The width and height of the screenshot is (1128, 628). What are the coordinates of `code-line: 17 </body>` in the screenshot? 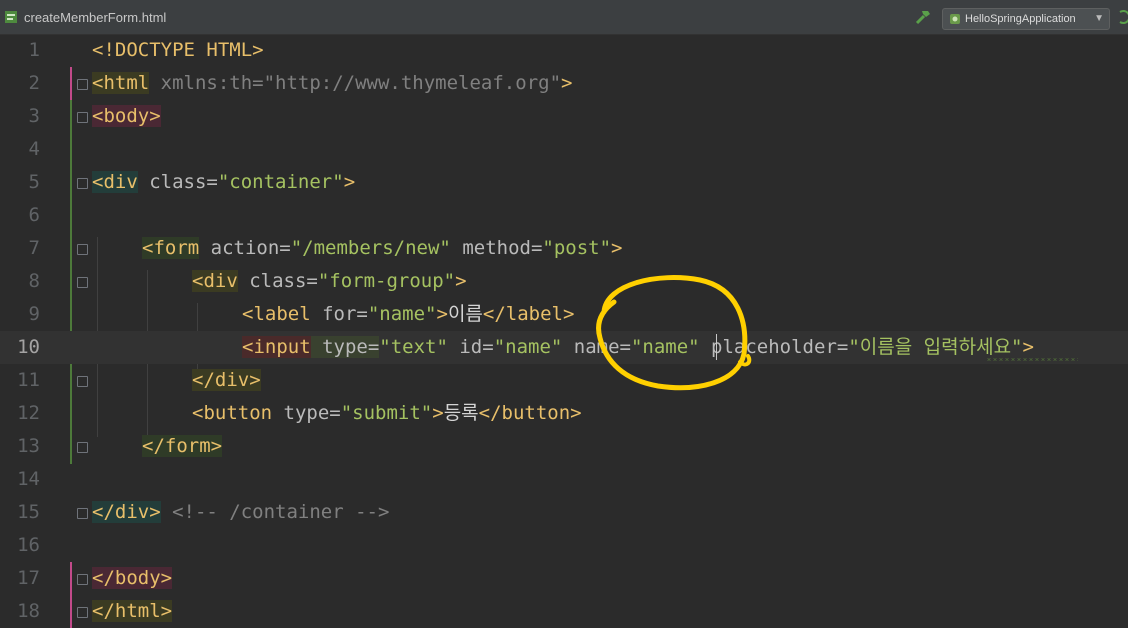 It's located at (564, 578).